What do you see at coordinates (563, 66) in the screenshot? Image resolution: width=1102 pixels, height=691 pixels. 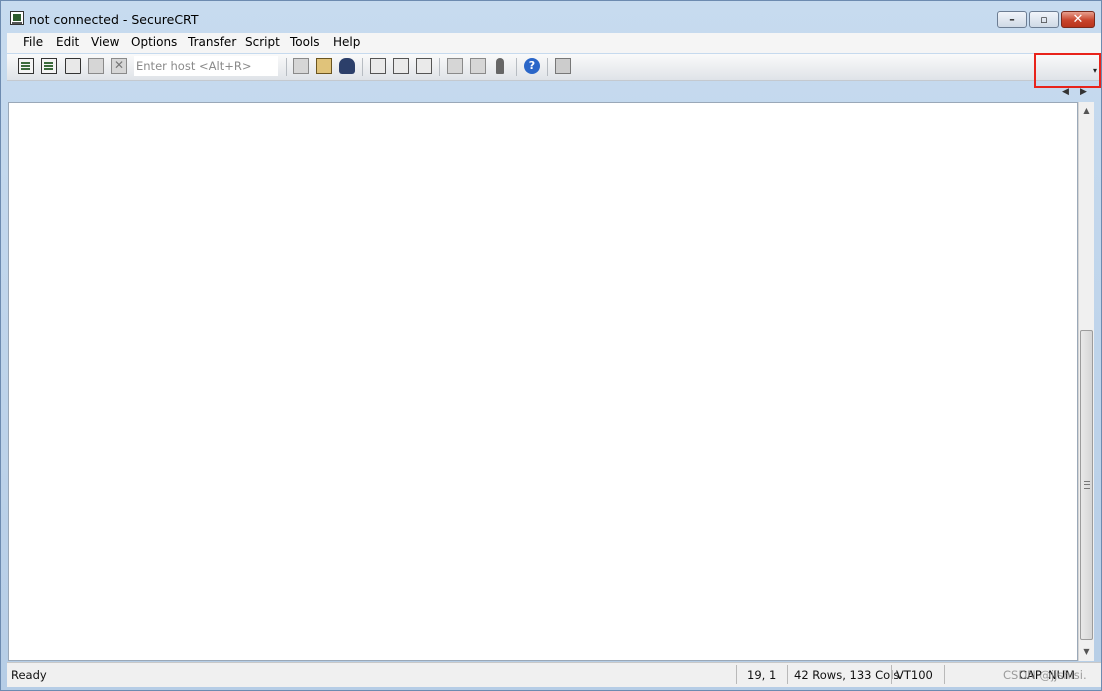 I see `map-icon` at bounding box center [563, 66].